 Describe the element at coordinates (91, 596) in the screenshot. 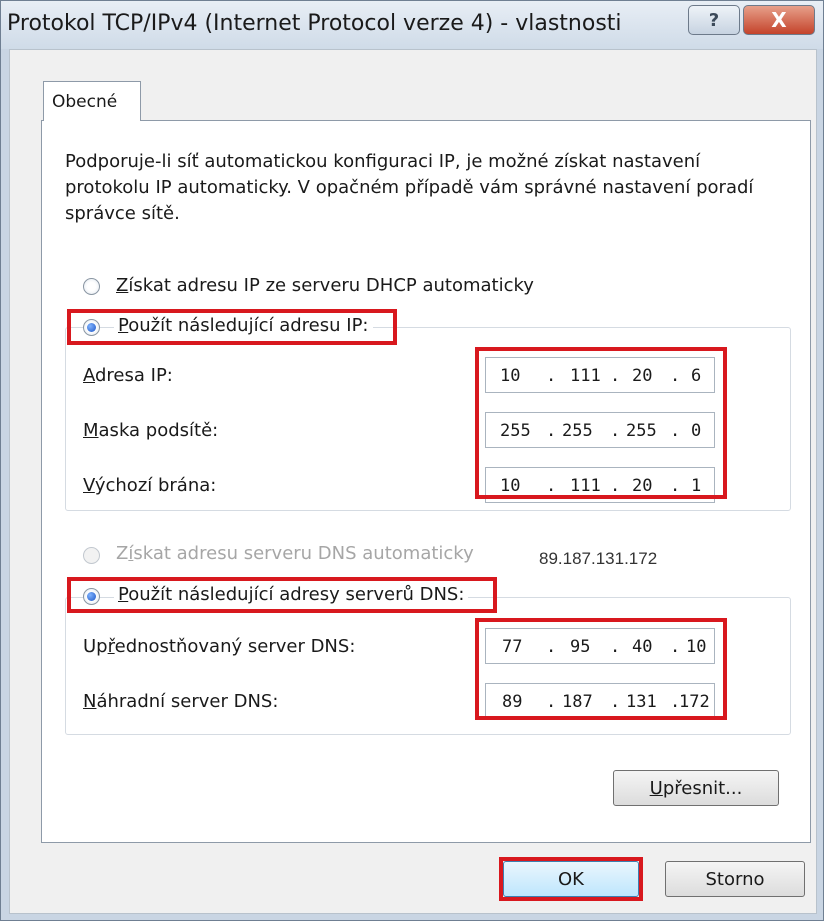

I see `radio-dns-manual` at that location.